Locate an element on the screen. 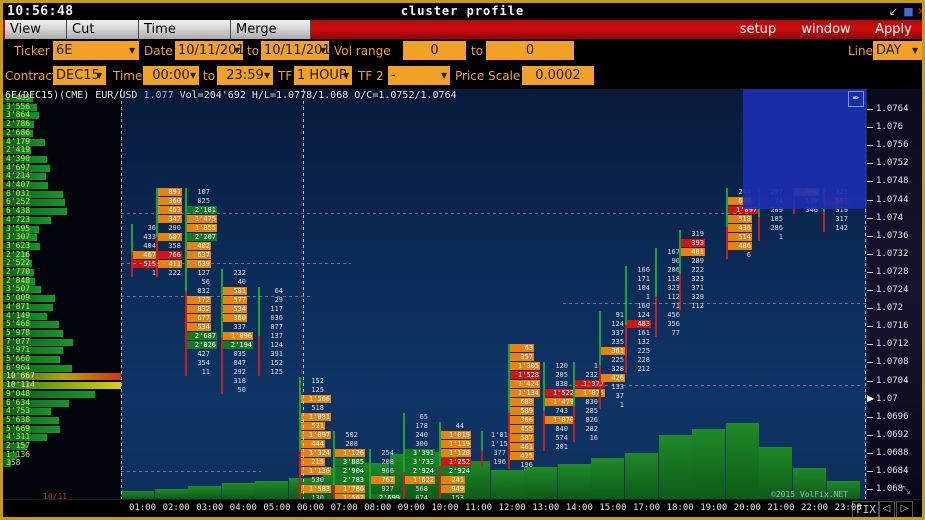 The image size is (925, 520). window-button: window is located at coordinates (826, 29).